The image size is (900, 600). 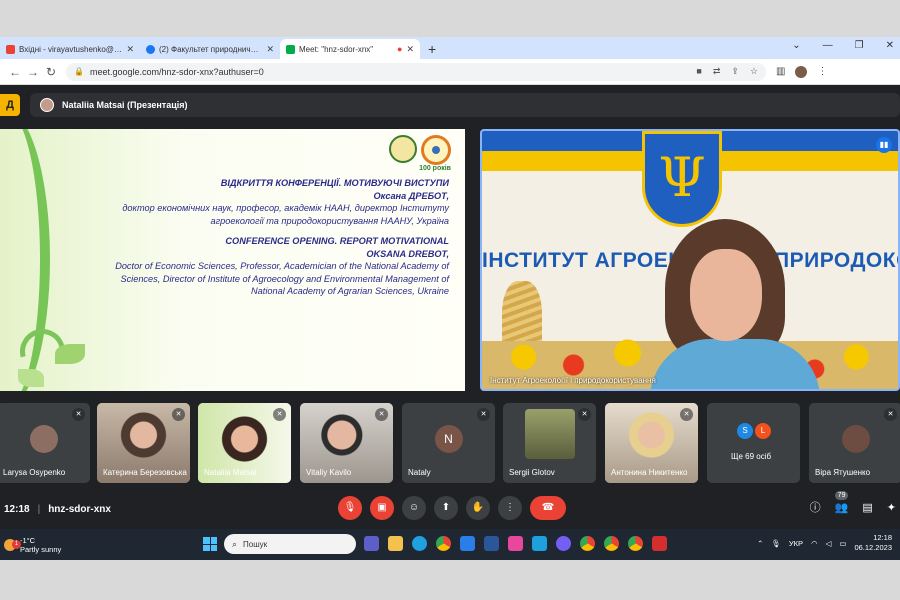 I want to click on profile-avatar, so click(x=801, y=71).